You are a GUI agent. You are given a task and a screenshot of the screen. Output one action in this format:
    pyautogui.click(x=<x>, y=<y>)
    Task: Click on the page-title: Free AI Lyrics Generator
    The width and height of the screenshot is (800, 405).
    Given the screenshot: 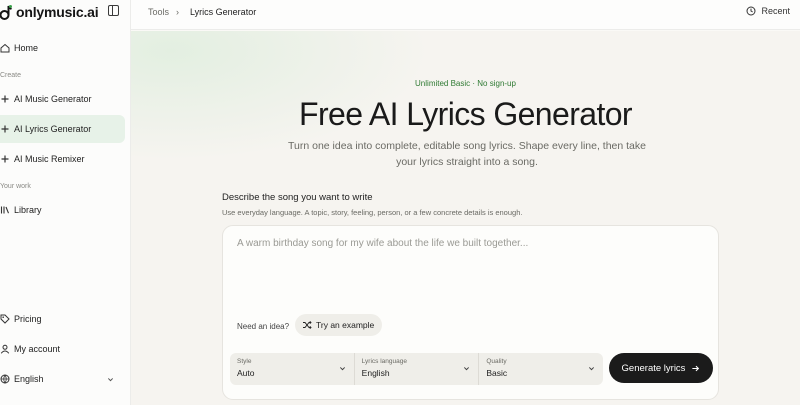 What is the action you would take?
    pyautogui.click(x=466, y=114)
    